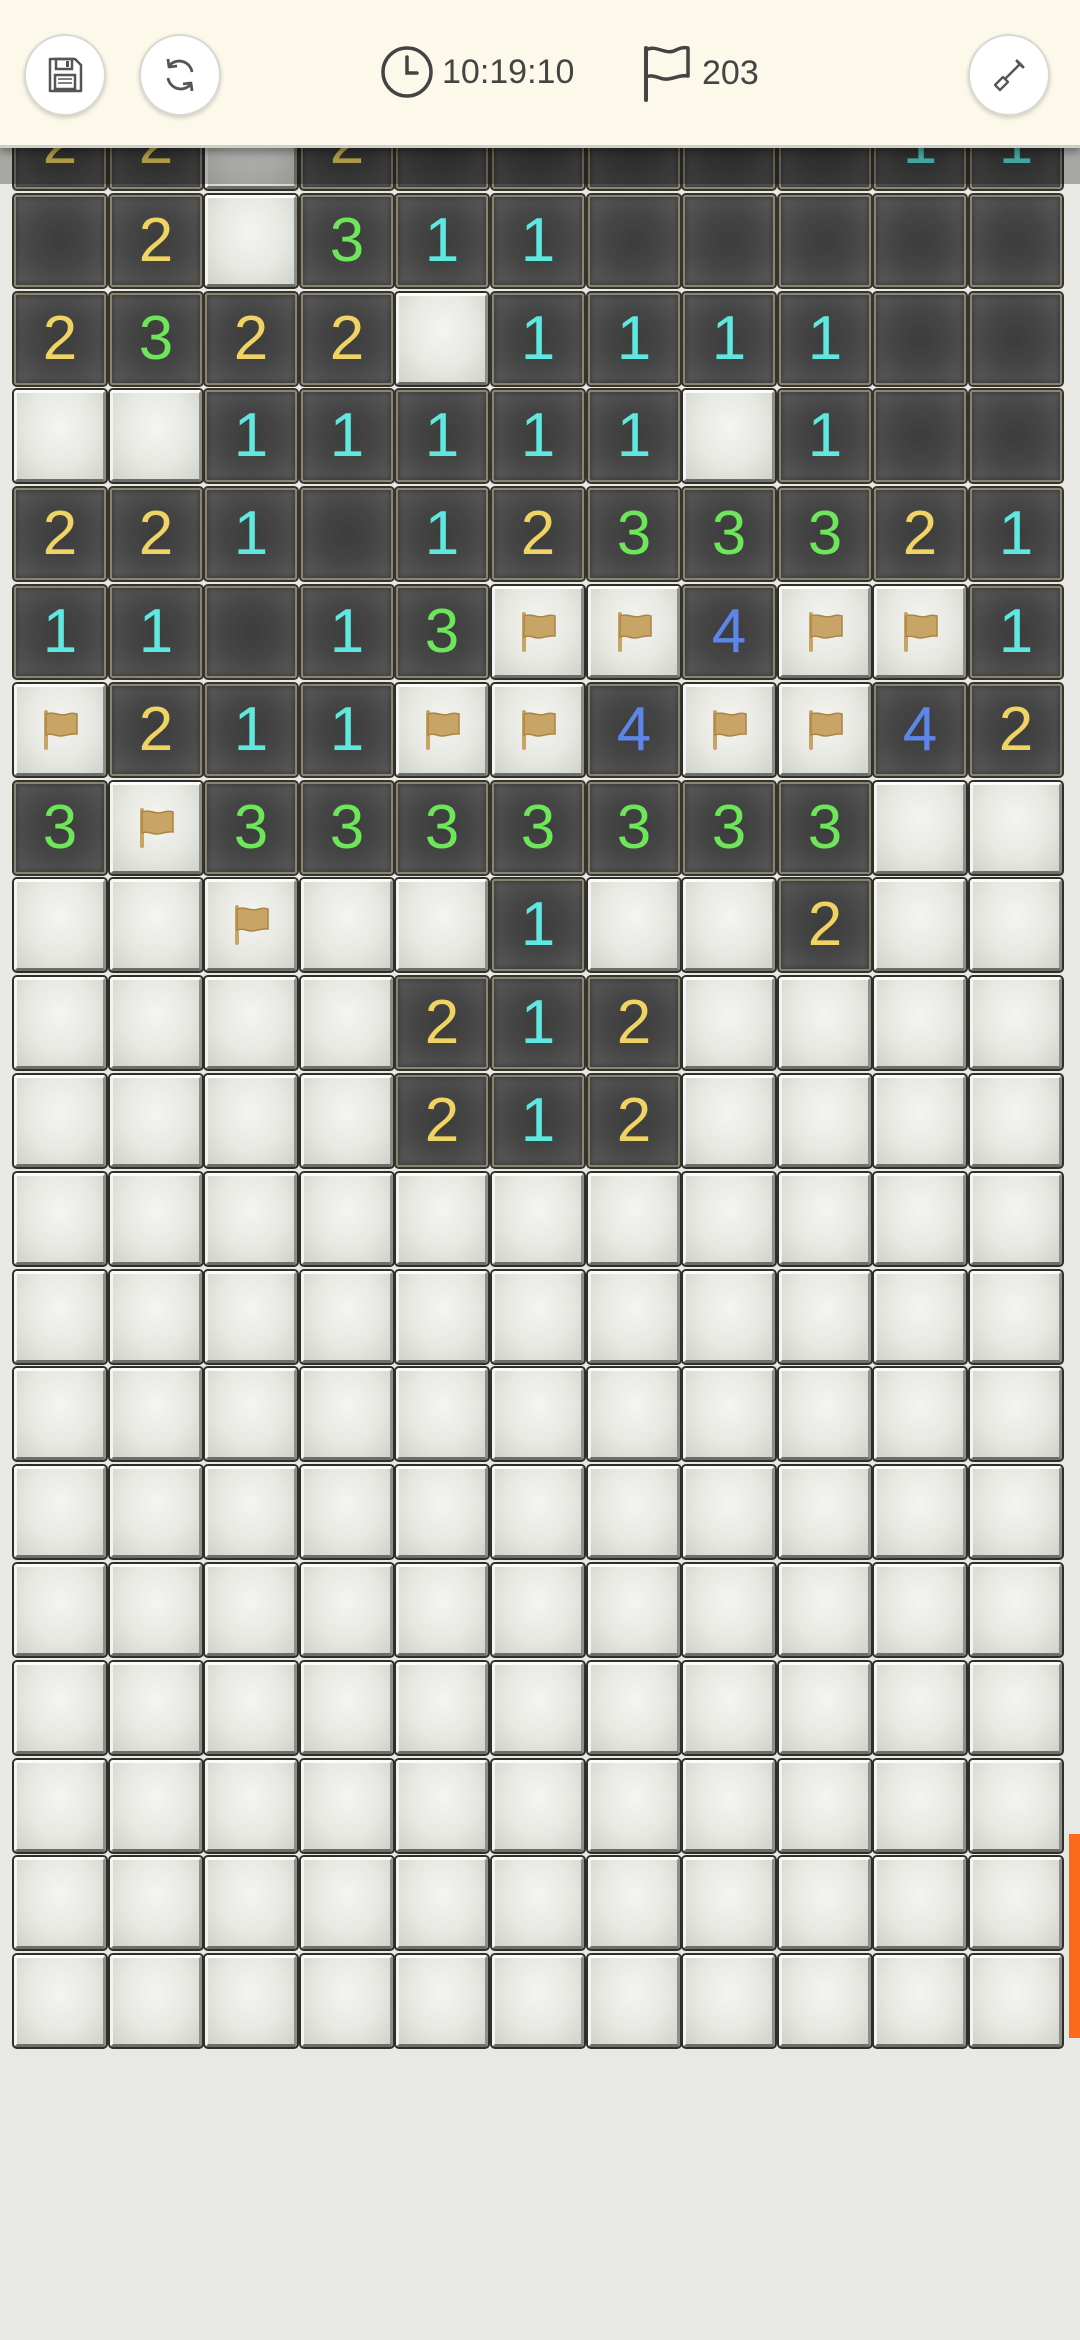 This screenshot has height=2340, width=1080. What do you see at coordinates (65, 75) in the screenshot?
I see `save-button` at bounding box center [65, 75].